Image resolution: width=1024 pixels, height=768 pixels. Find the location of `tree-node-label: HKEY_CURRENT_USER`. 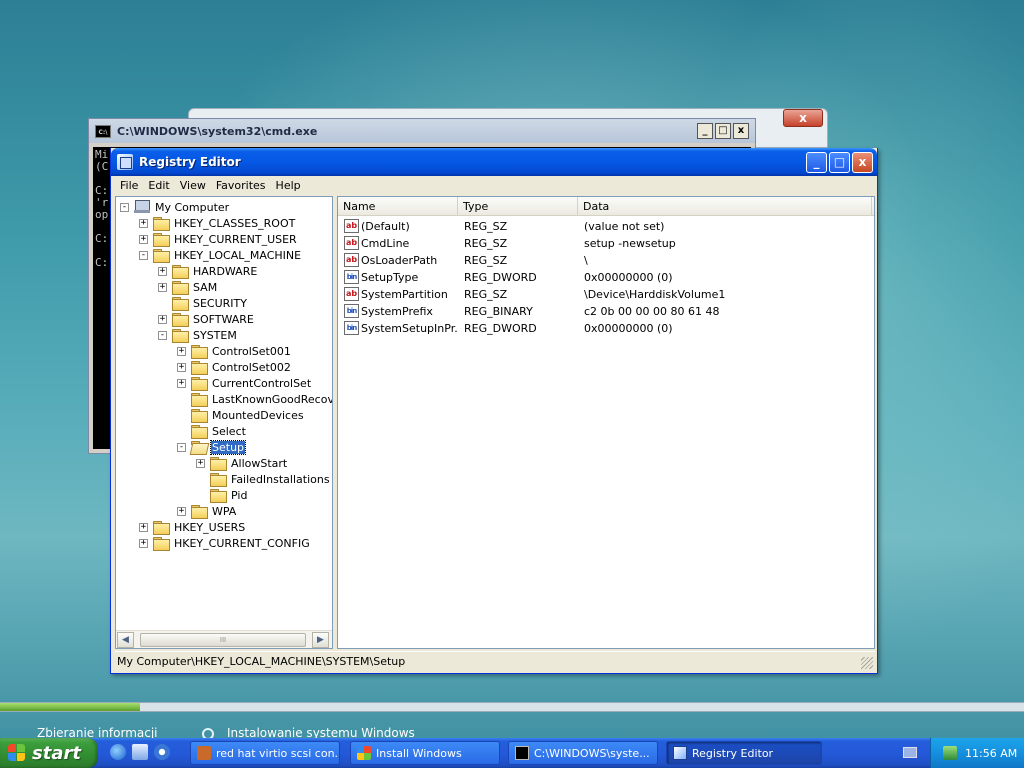

tree-node-label: HKEY_CURRENT_USER is located at coordinates (235, 239).